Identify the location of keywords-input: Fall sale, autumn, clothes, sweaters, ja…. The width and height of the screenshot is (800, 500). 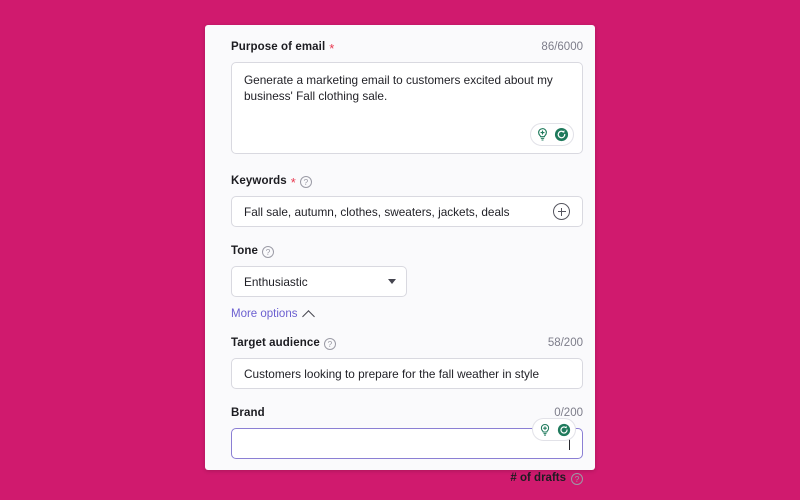
(407, 211).